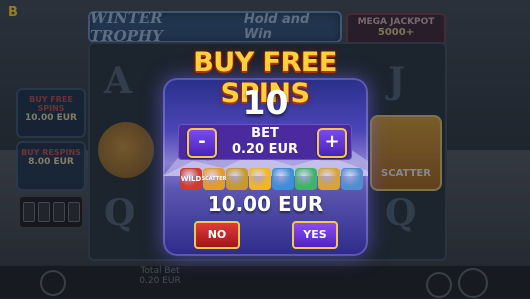 Image resolution: width=530 pixels, height=299 pixels. Describe the element at coordinates (202, 143) in the screenshot. I see `bet-decrease-button: -` at that location.